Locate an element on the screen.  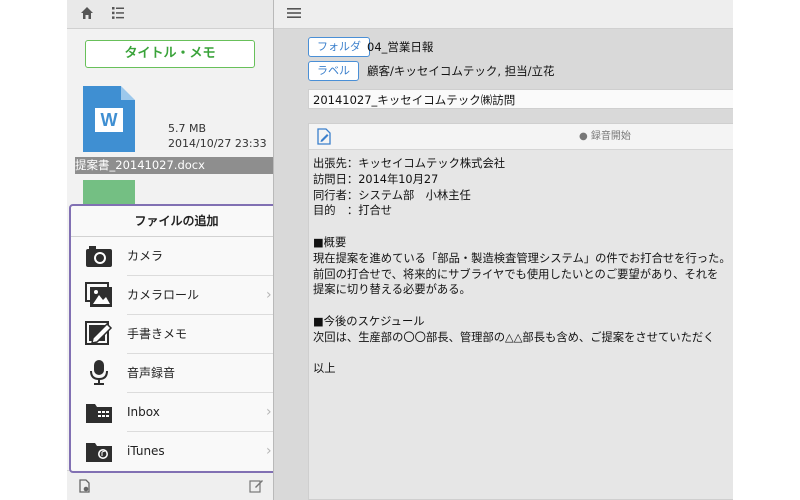
popover-item-label: Inbox is located at coordinates (143, 412).